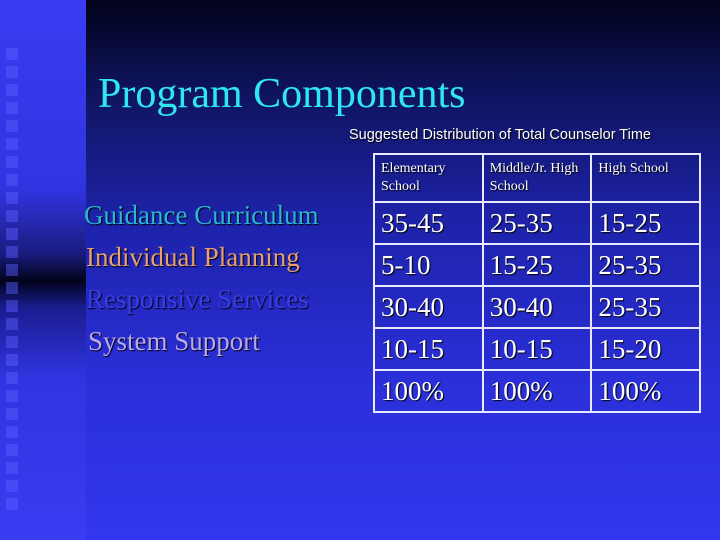 This screenshot has height=540, width=720. What do you see at coordinates (174, 341) in the screenshot?
I see `component-system-support: System Support` at bounding box center [174, 341].